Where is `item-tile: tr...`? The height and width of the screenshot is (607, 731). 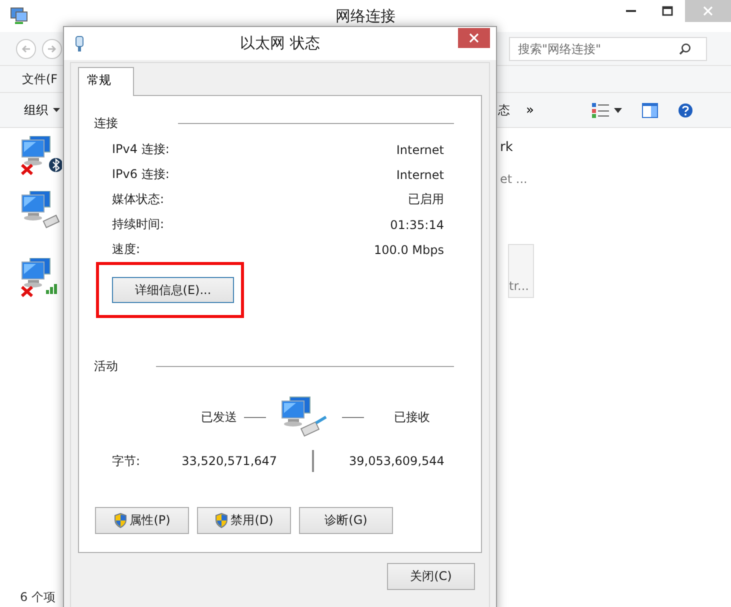
item-tile: tr... is located at coordinates (521, 271).